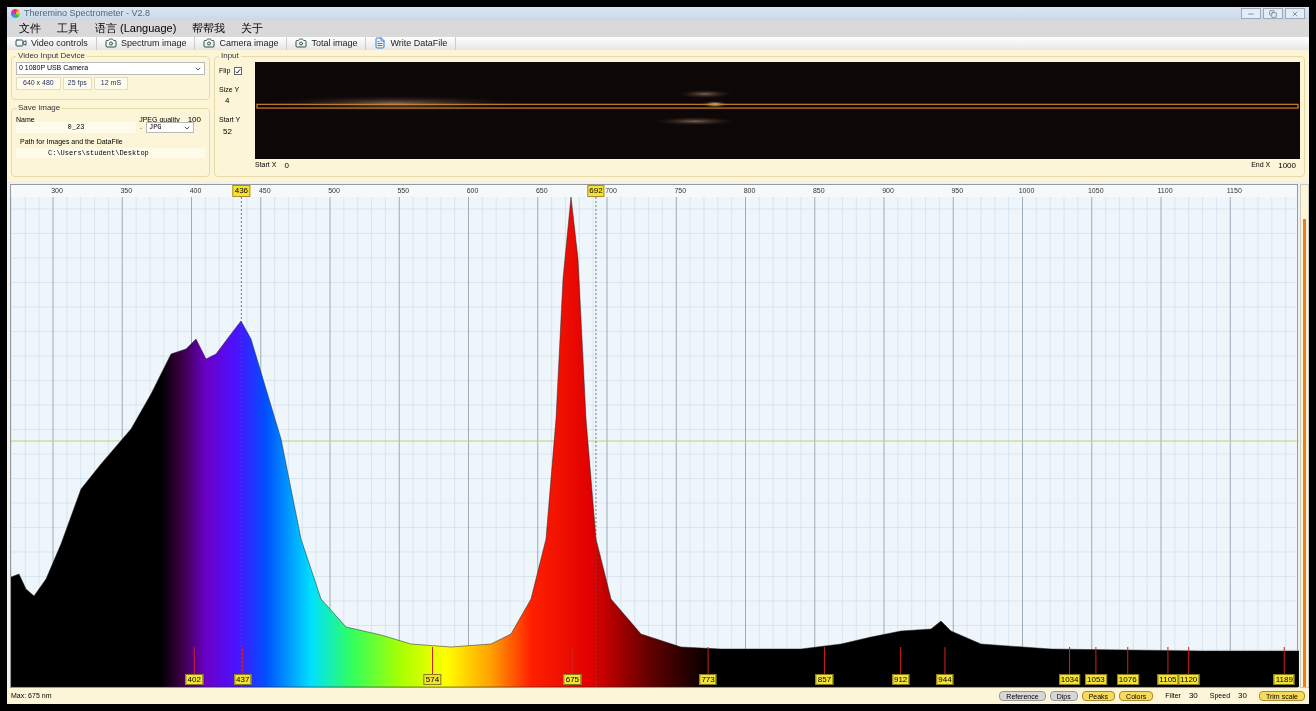 Image resolution: width=1316 pixels, height=711 pixels. What do you see at coordinates (596, 191) in the screenshot?
I see `cursor-label: 692` at bounding box center [596, 191].